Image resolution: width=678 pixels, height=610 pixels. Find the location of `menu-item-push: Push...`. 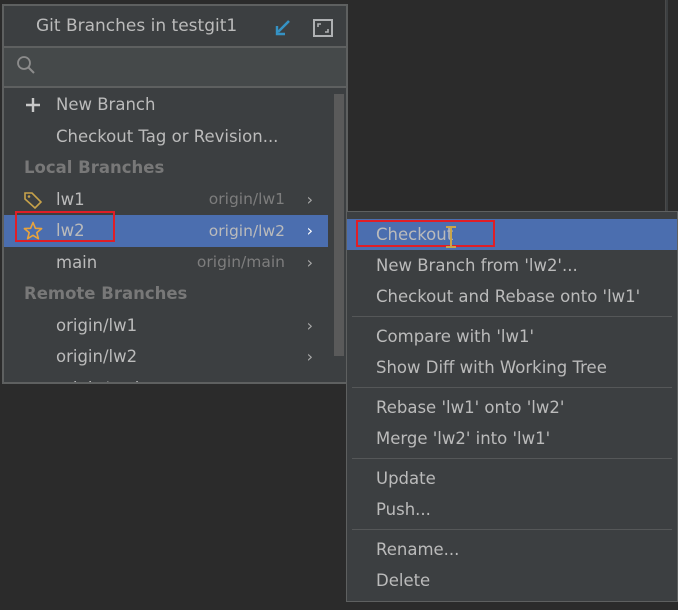

menu-item-push: Push... is located at coordinates (512, 509).